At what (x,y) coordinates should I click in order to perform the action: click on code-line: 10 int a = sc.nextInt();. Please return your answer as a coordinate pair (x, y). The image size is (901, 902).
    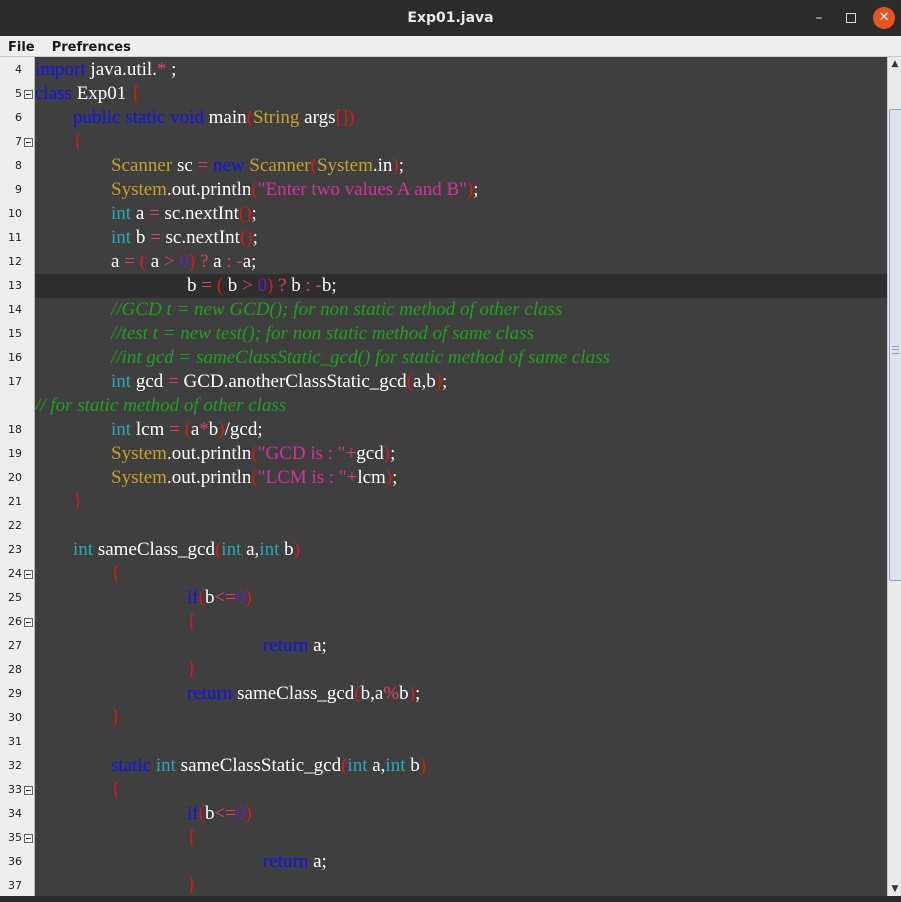
    Looking at the image, I should click on (443, 214).